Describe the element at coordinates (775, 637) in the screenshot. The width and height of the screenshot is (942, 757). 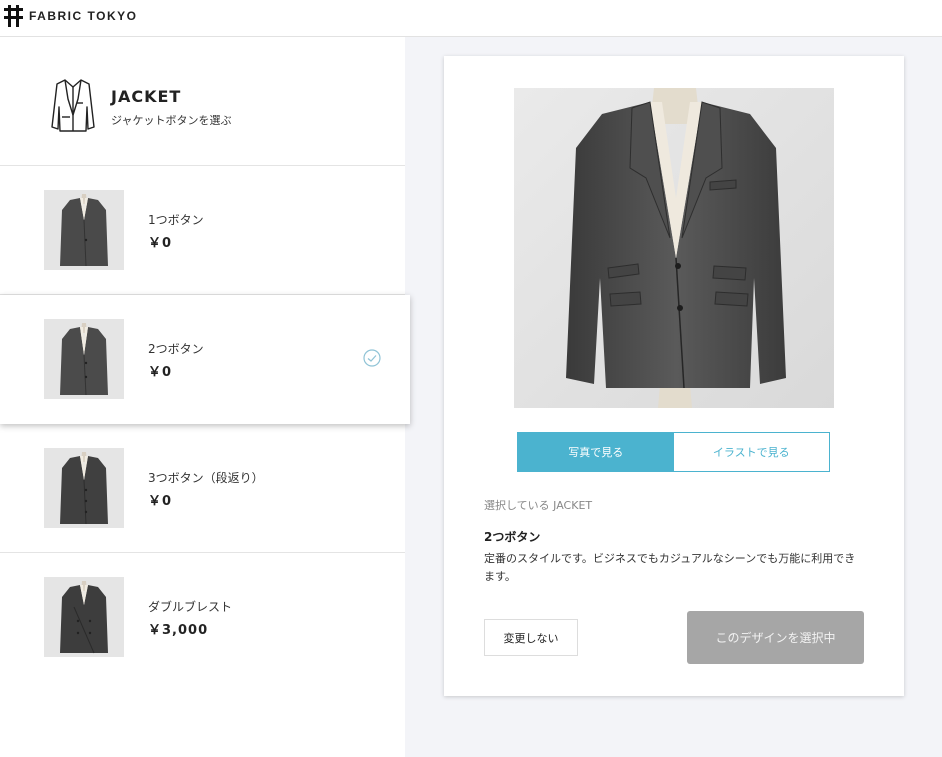
I see `select-design-button: このデザインを選択中` at that location.